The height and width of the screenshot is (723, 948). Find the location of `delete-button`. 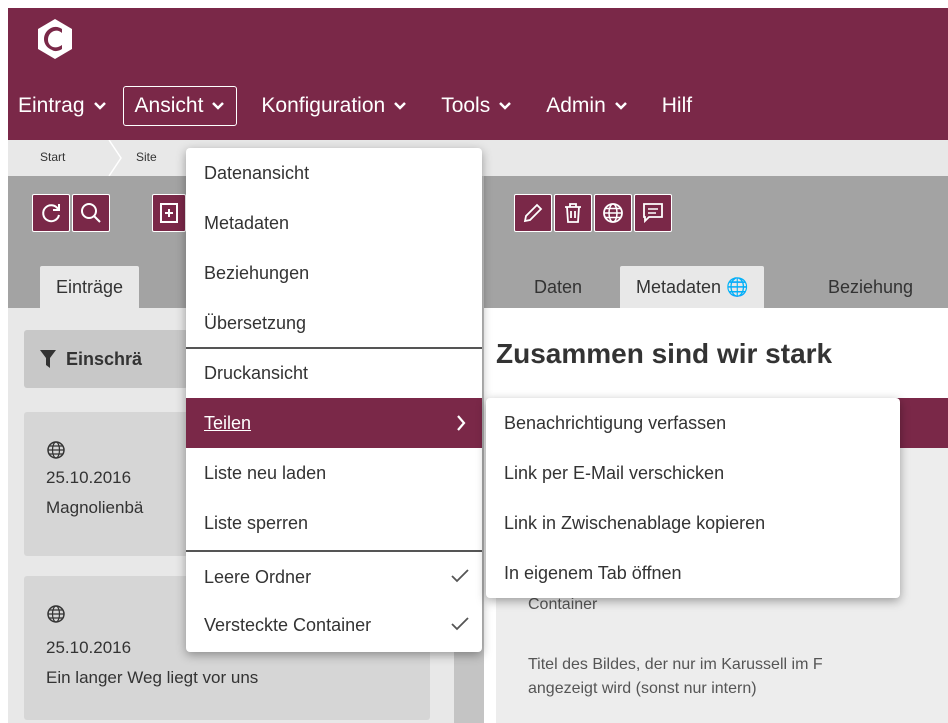

delete-button is located at coordinates (573, 213).